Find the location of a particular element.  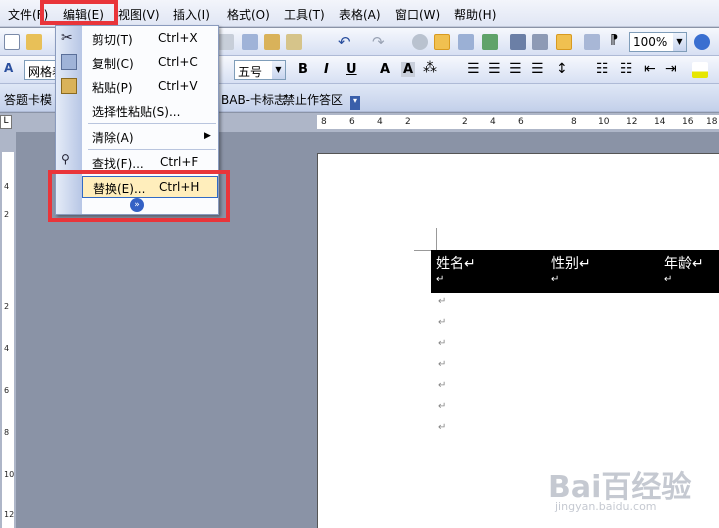

zoom-combo: 100% ▼ is located at coordinates (658, 42).